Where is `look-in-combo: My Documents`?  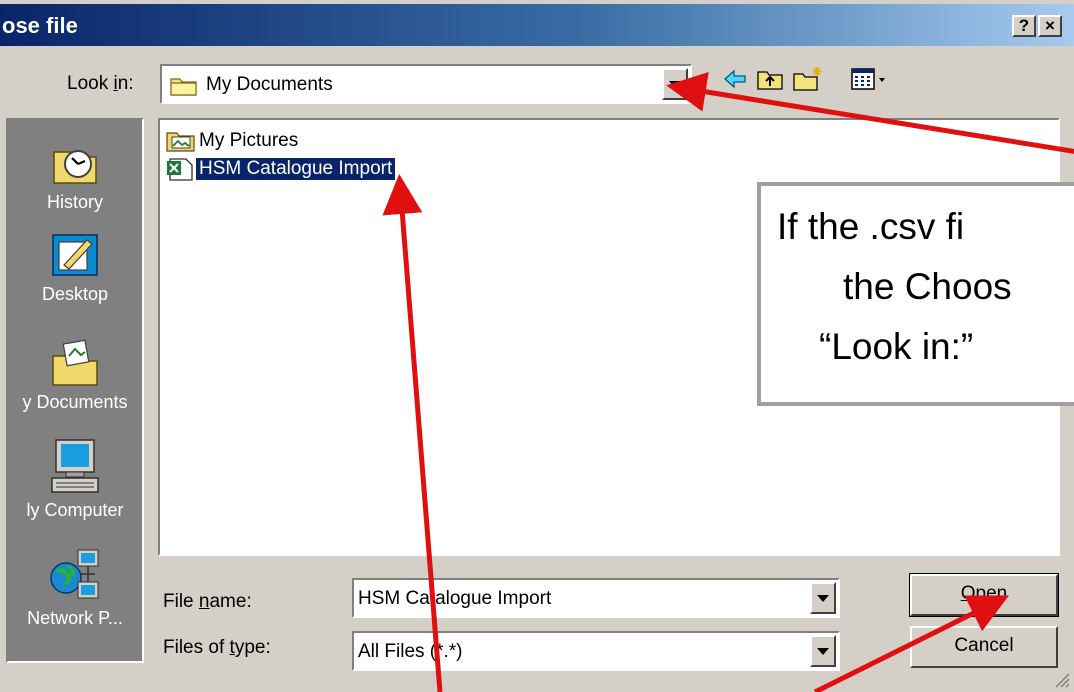 look-in-combo: My Documents is located at coordinates (426, 84).